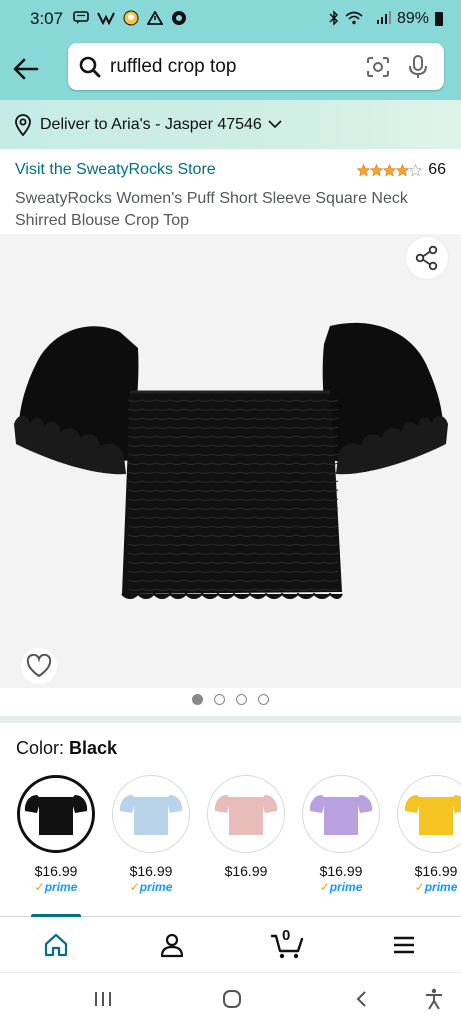  I want to click on wishlist-button, so click(39, 666).